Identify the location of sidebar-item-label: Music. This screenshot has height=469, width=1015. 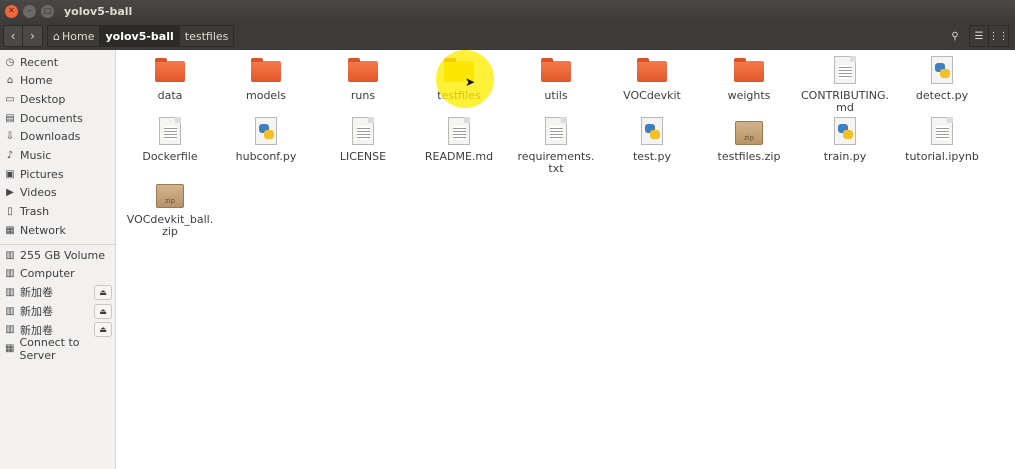
(36, 155).